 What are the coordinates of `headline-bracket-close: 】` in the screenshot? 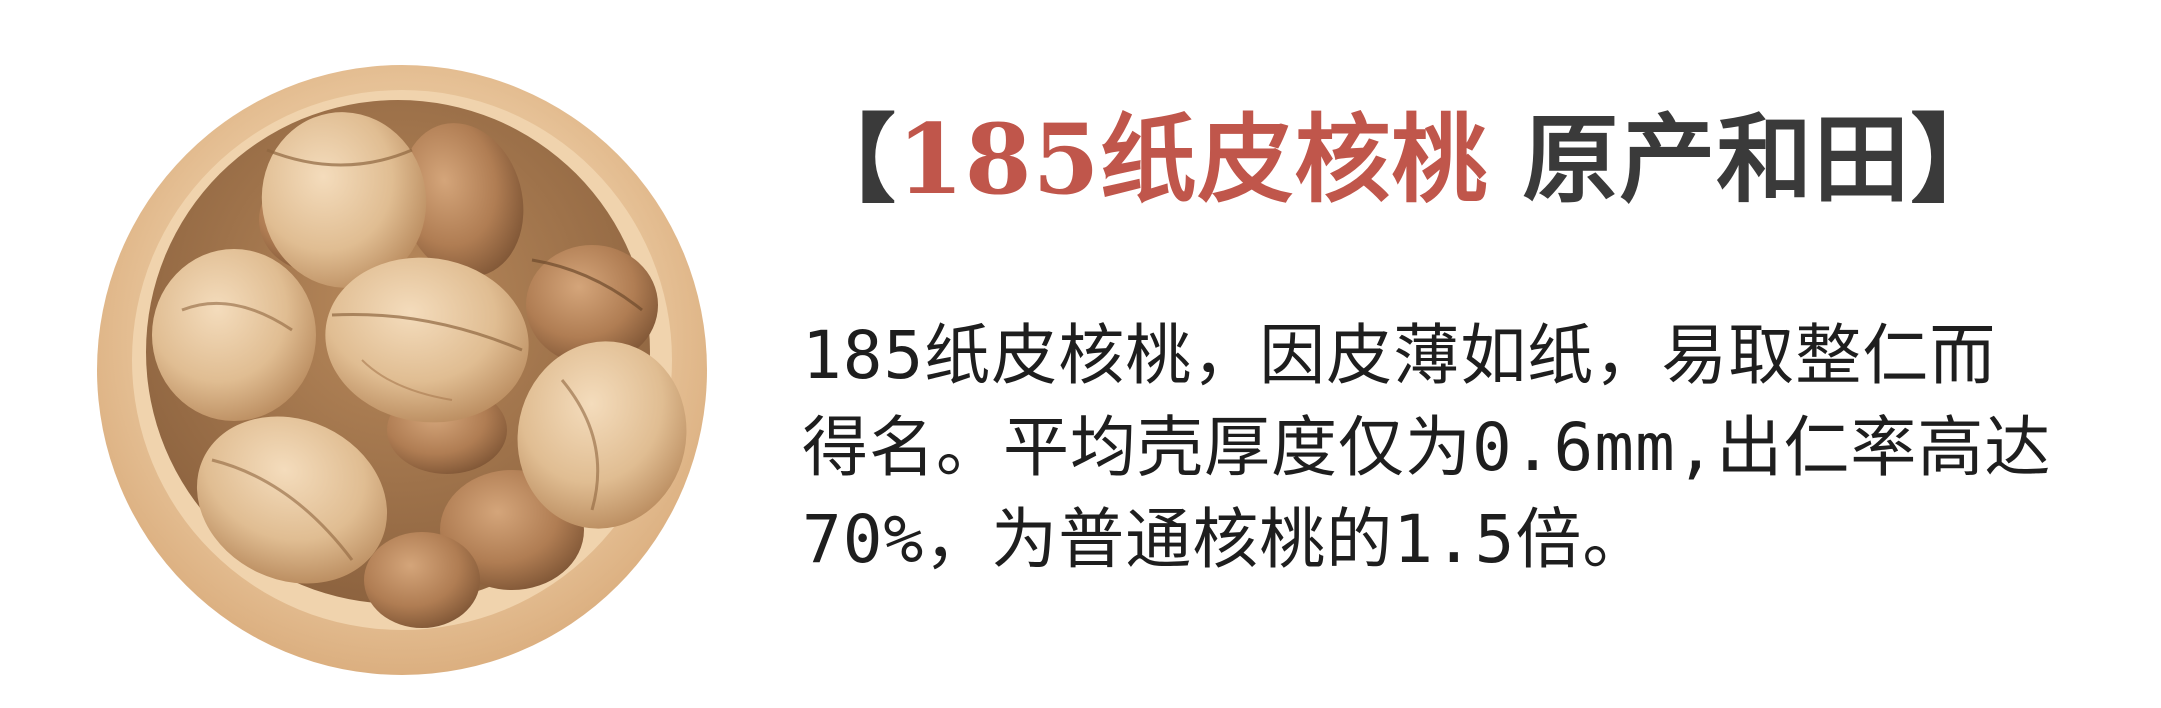 It's located at (1959, 159).